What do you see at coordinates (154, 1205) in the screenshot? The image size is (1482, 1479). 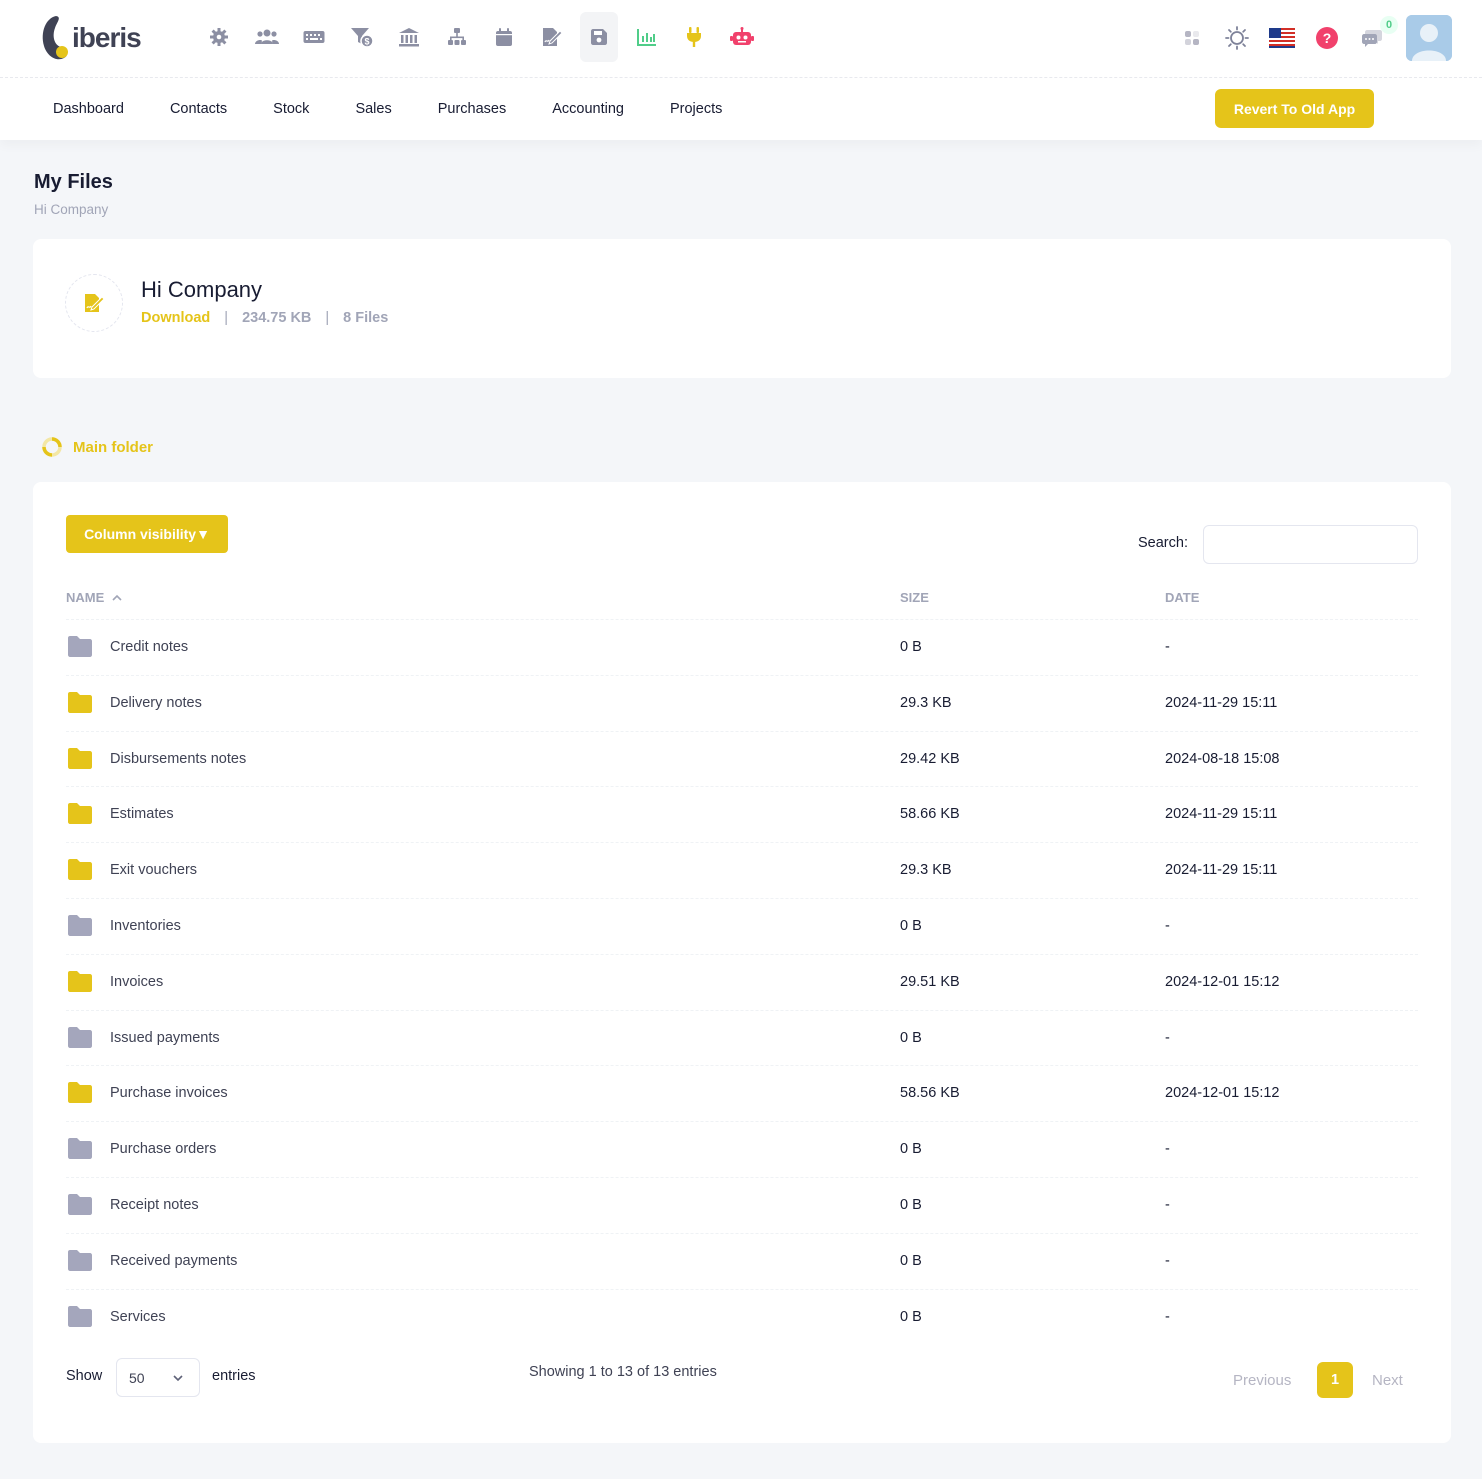 I see `file-name: Receipt notes` at bounding box center [154, 1205].